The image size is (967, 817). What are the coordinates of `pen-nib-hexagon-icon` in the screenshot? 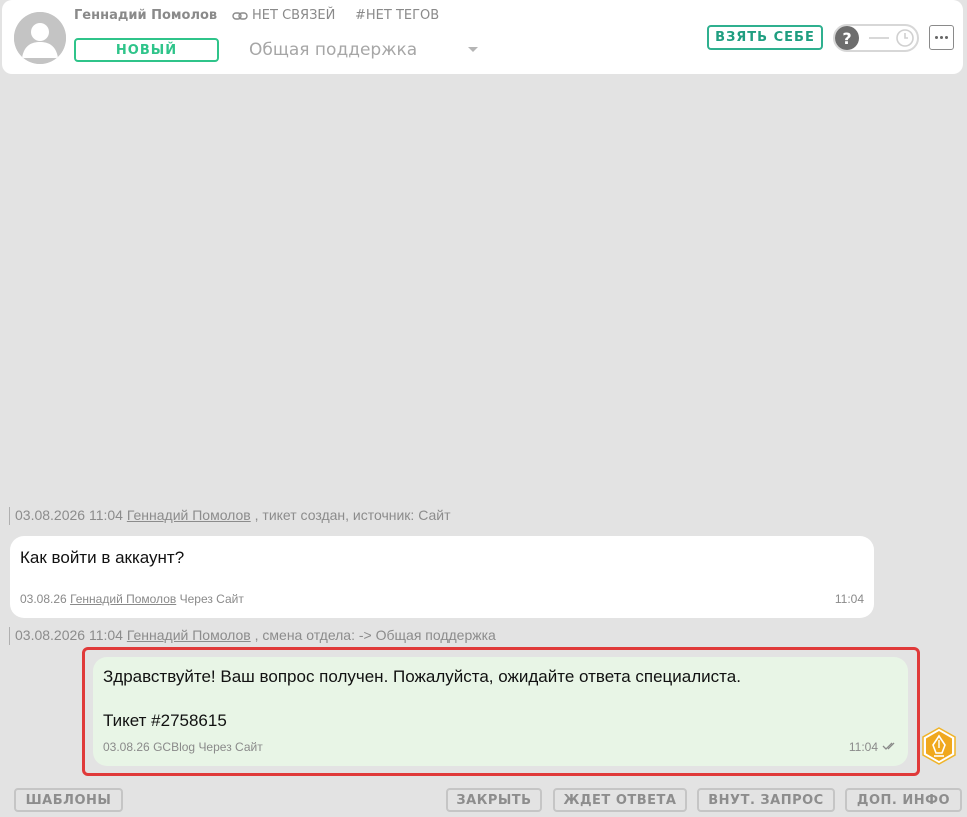 It's located at (939, 746).